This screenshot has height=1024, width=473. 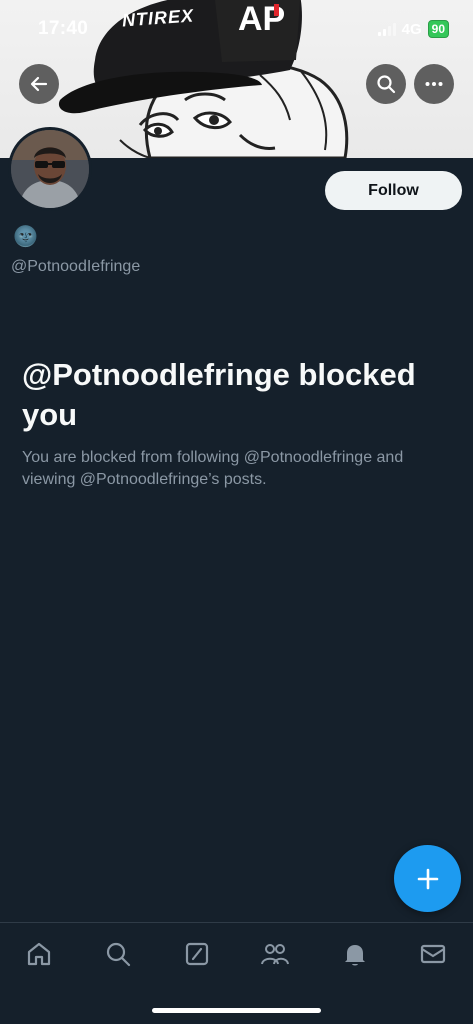 I want to click on avatar-image, so click(x=50, y=169).